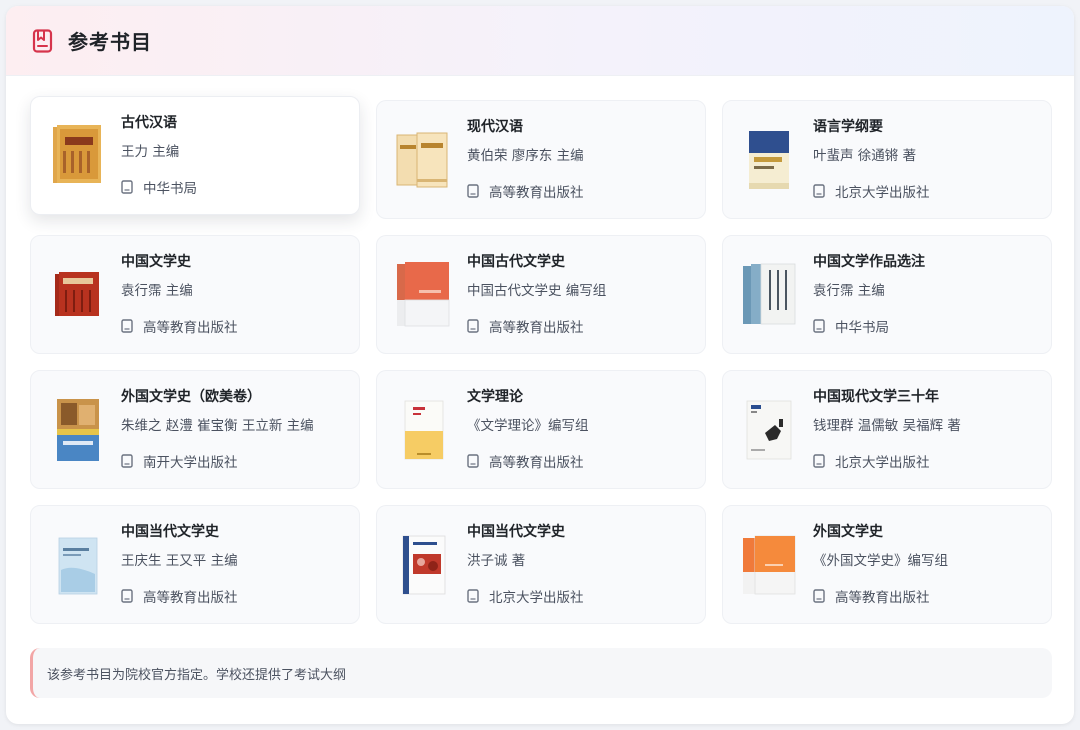 The image size is (1080, 730). I want to click on book-card: 语言学纲要 叶蜚声 徐通锵 著 北京大学出版社, so click(887, 159).